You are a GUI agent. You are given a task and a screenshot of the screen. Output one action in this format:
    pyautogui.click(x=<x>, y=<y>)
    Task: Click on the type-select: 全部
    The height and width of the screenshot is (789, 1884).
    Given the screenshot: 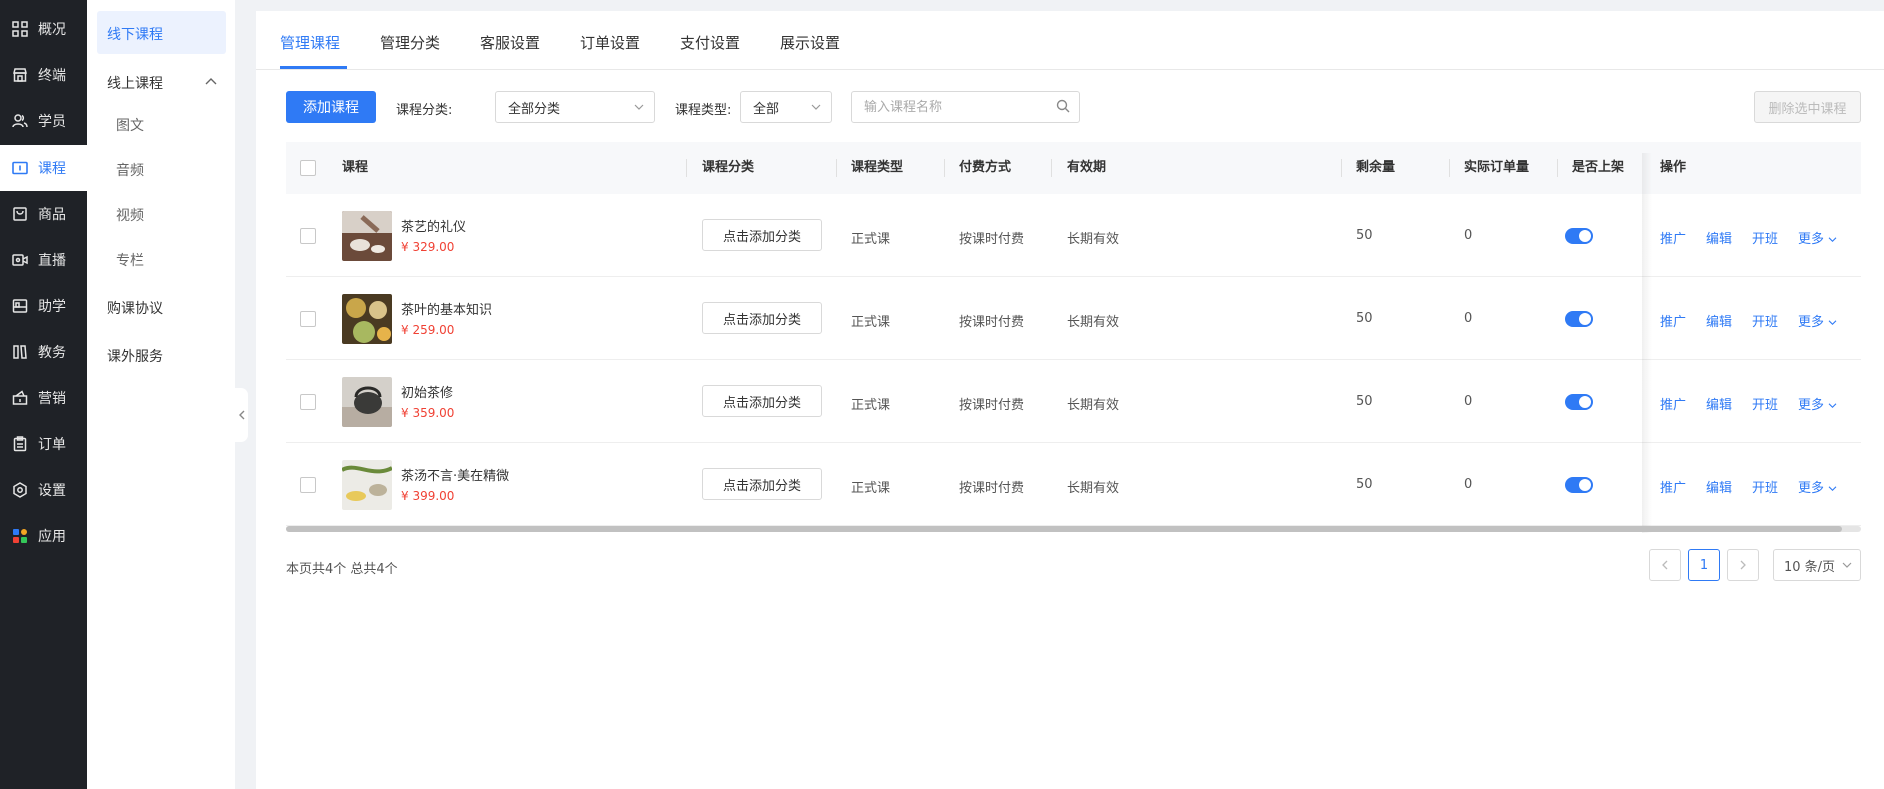 What is the action you would take?
    pyautogui.click(x=786, y=107)
    